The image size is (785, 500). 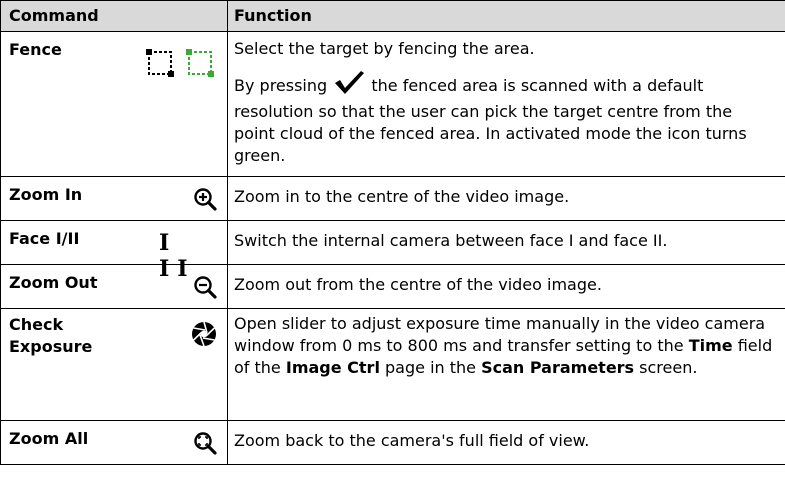 I want to click on command-cell: Zoom In, so click(x=114, y=198).